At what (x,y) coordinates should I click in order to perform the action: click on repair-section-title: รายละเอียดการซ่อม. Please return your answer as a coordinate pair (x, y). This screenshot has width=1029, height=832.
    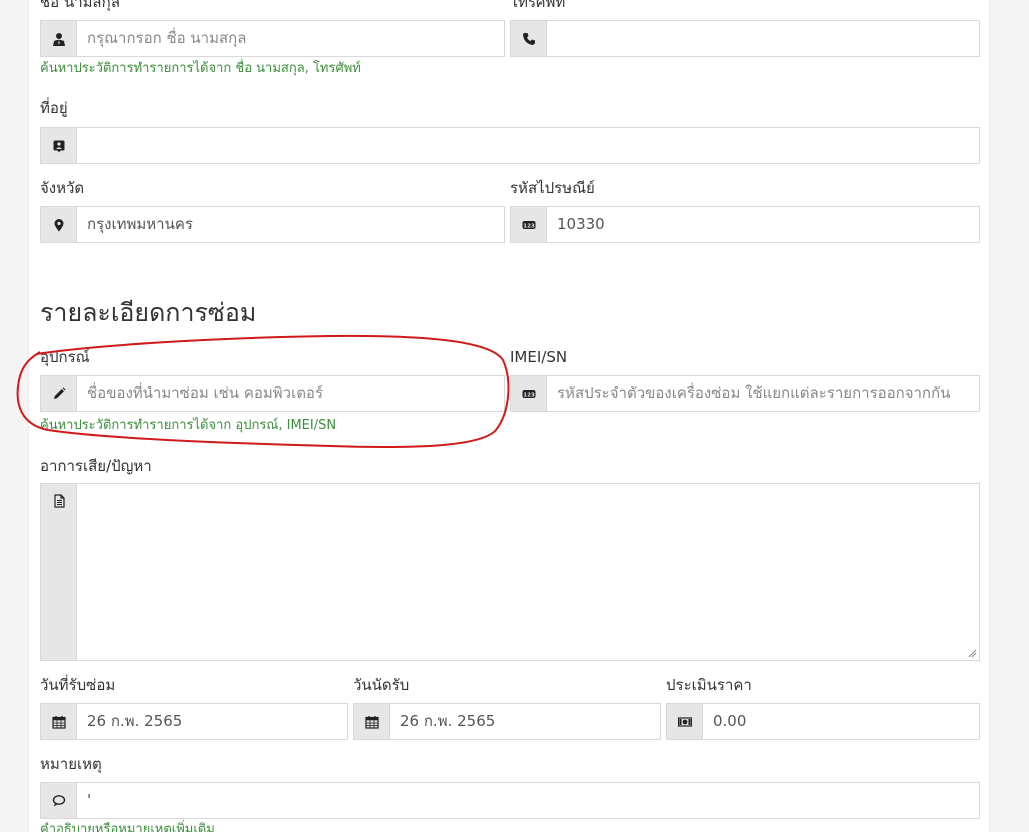
    Looking at the image, I should click on (148, 312).